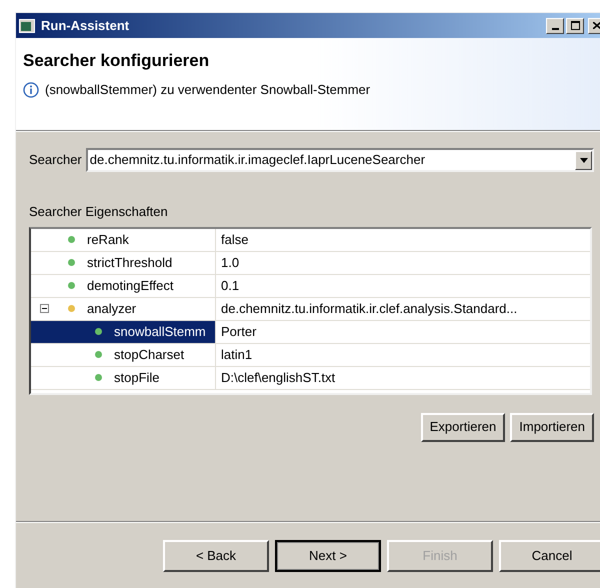  Describe the element at coordinates (403, 377) in the screenshot. I see `property-value-cell: D:\clef\englishST.txt` at that location.